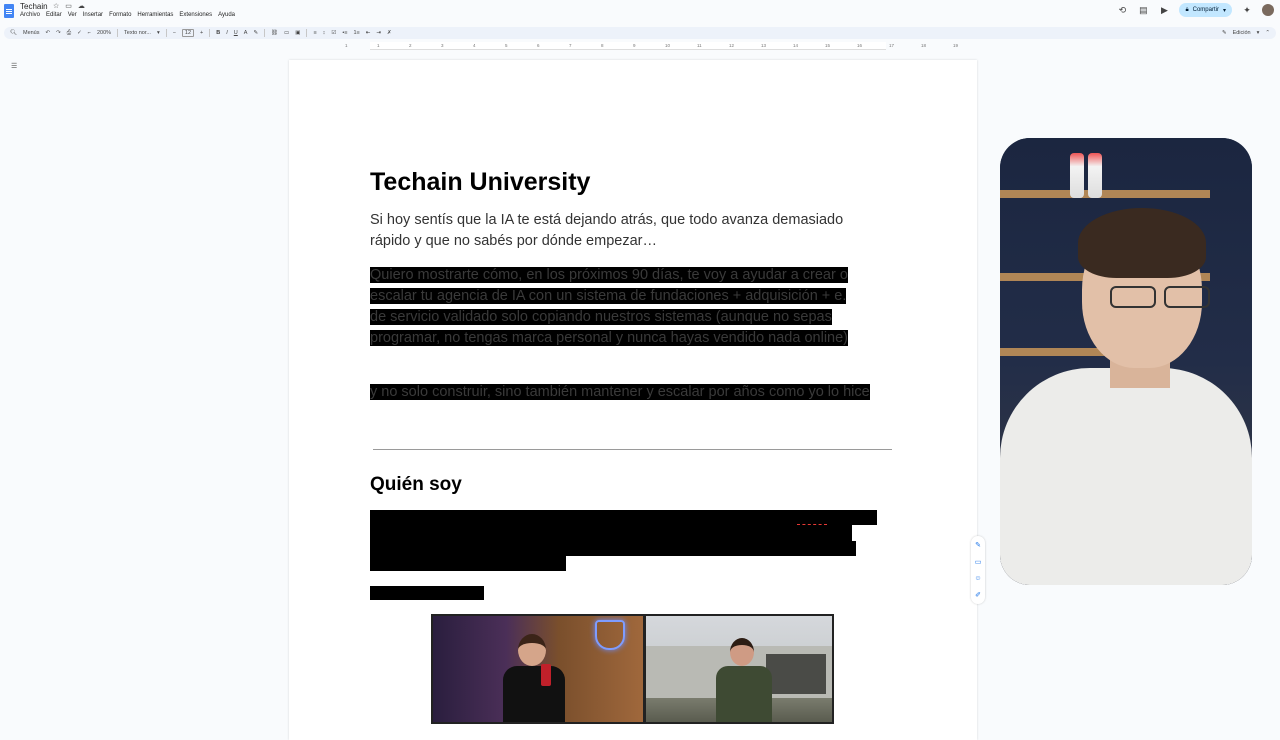 The height and width of the screenshot is (740, 1280). Describe the element at coordinates (506, 45) in the screenshot. I see `ruler-tick-label: 5` at that location.